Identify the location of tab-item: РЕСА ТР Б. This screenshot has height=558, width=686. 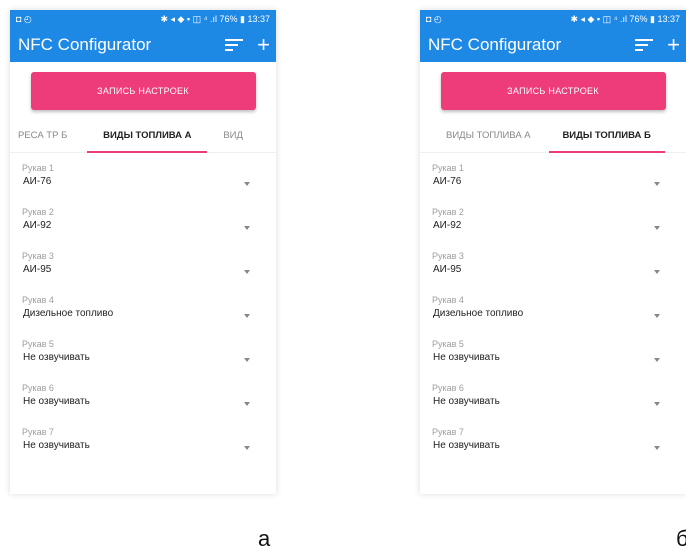
(42, 135).